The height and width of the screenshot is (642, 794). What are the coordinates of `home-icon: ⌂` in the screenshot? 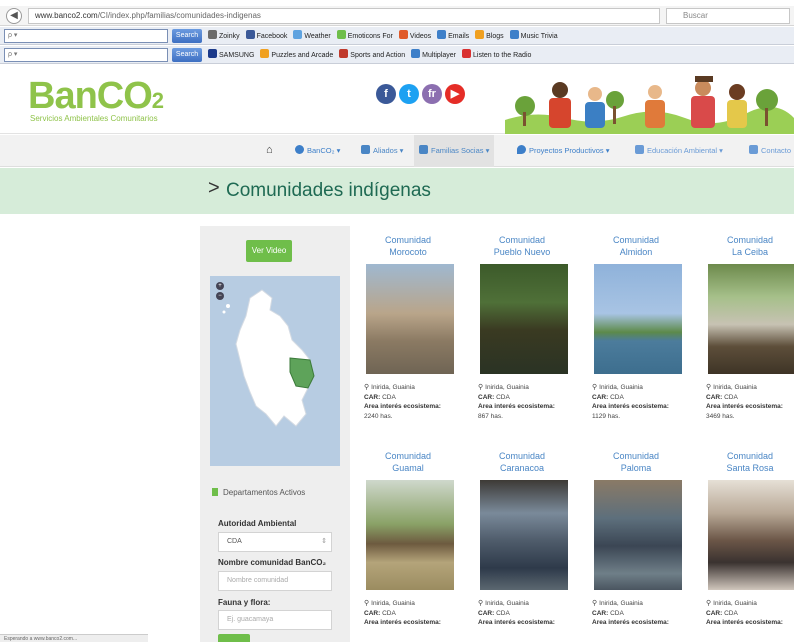 It's located at (269, 150).